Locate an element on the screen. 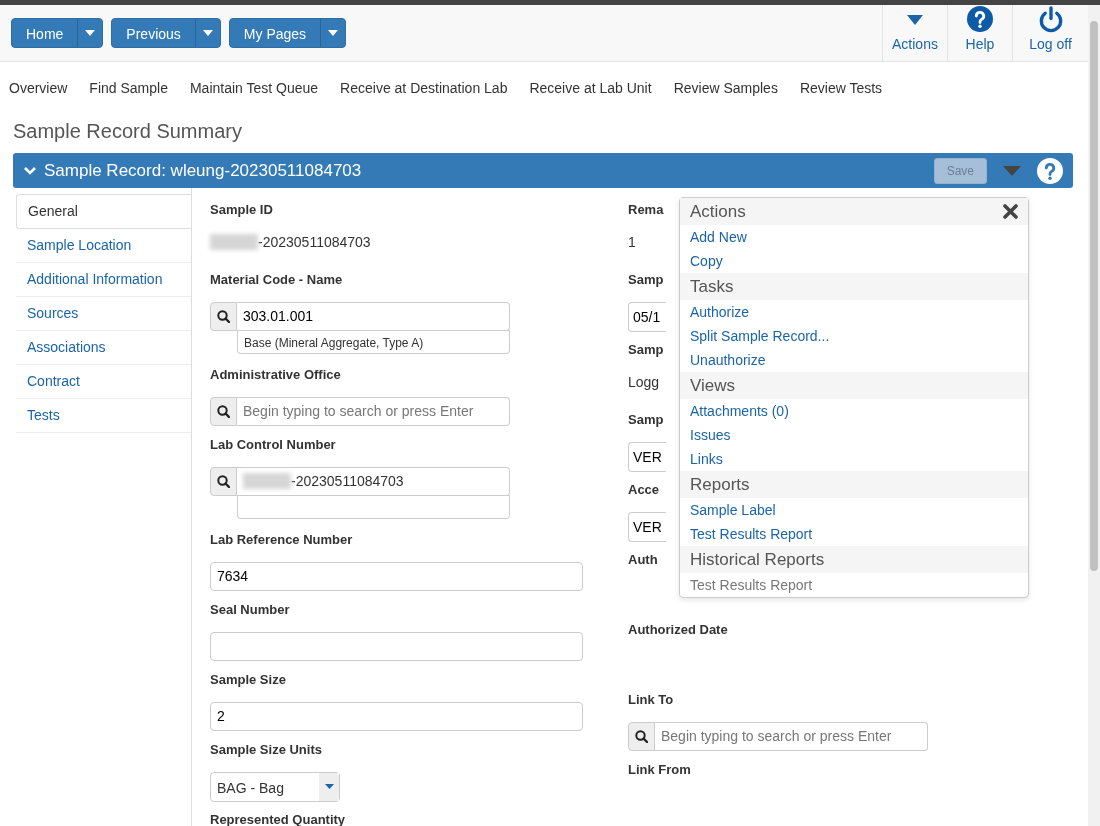 The height and width of the screenshot is (826, 1100). lookup-field: -20230511084703 is located at coordinates (373, 481).